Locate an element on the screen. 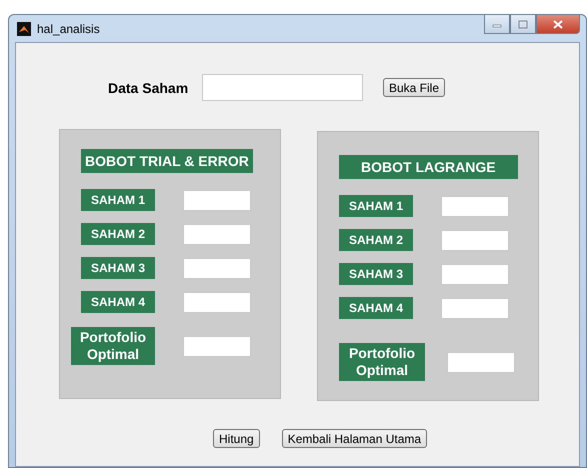  close-button is located at coordinates (558, 24).